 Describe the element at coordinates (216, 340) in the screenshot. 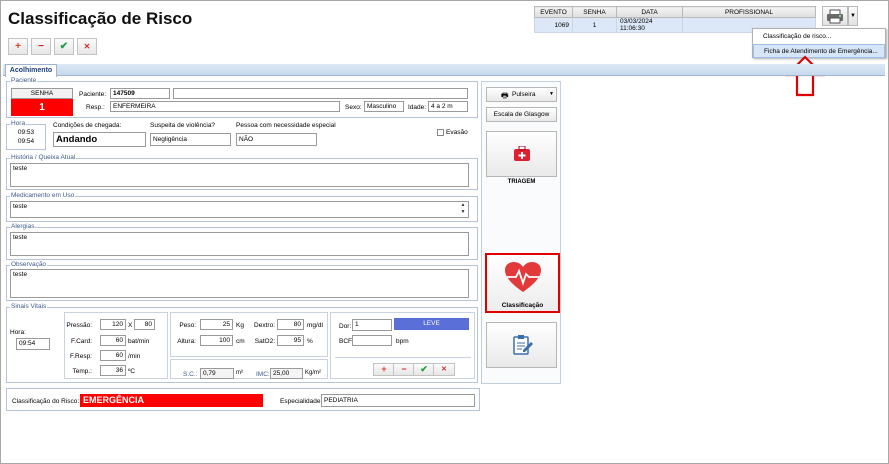

I see `altura-field: 100` at that location.